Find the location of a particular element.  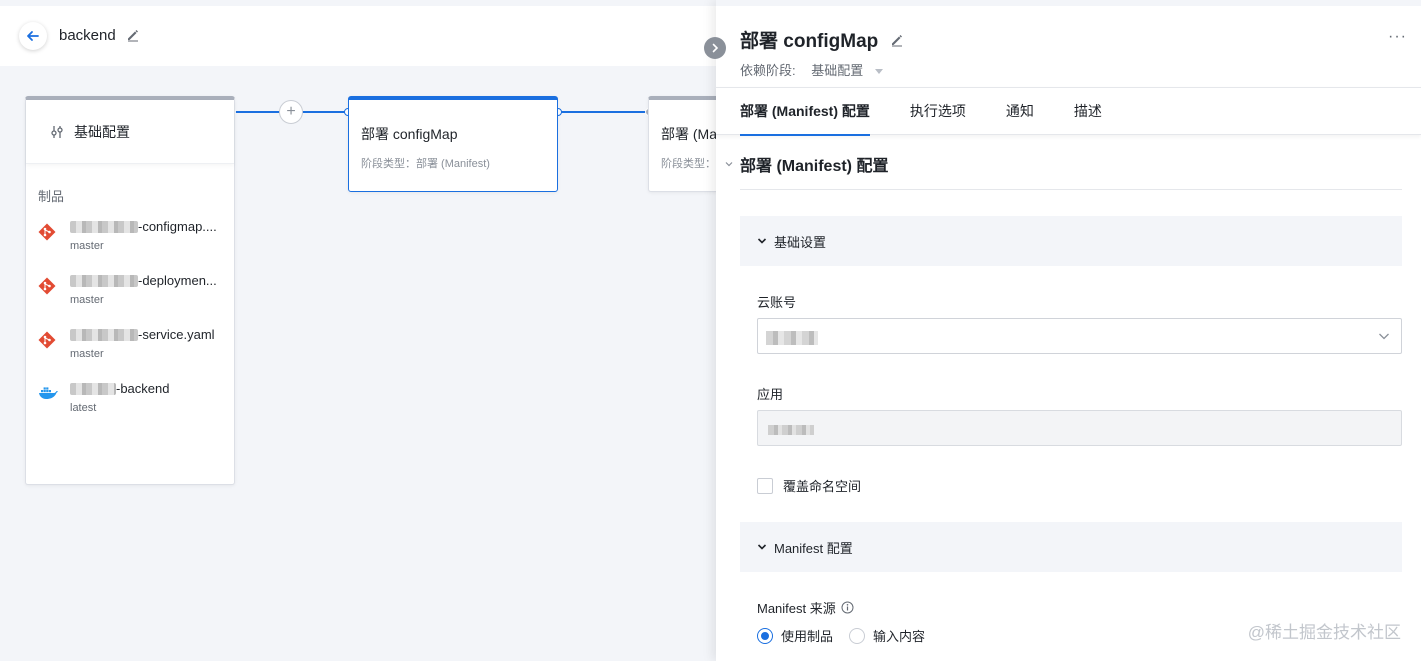

override-namespace-row: 覆盖命名空间 is located at coordinates (809, 485).